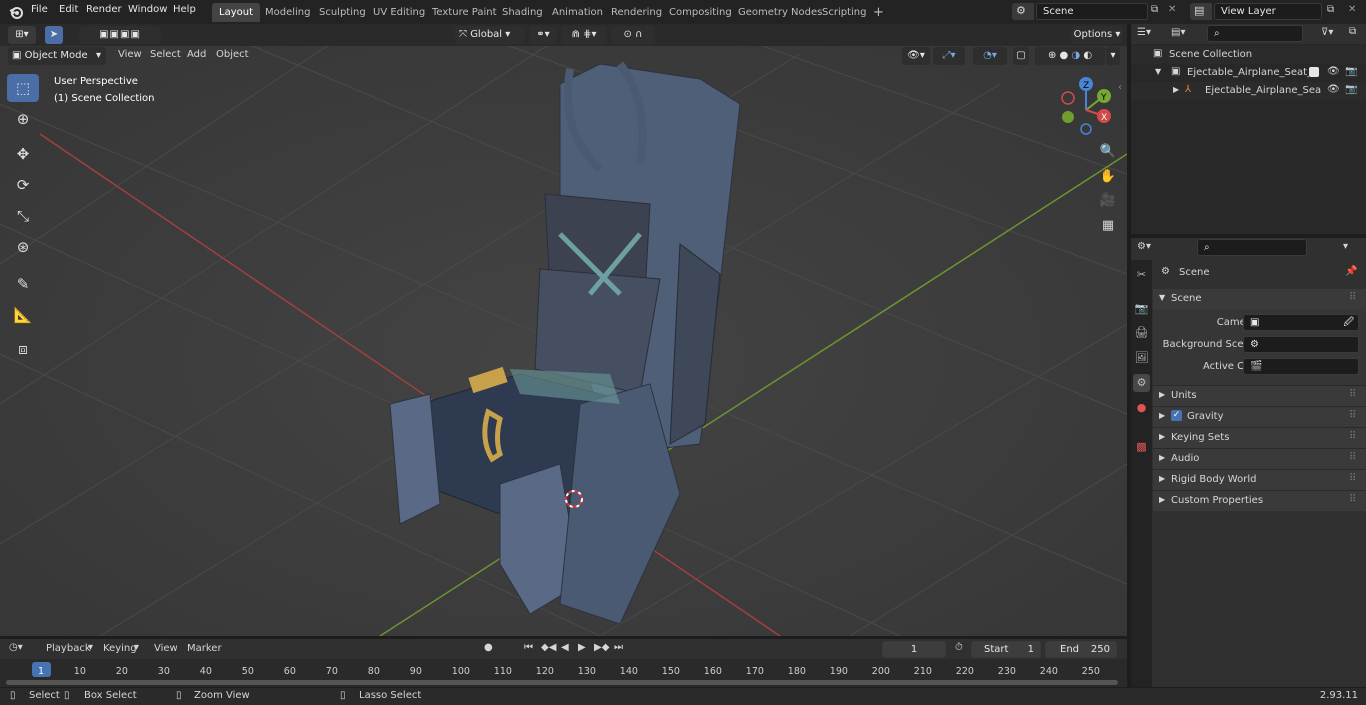 The height and width of the screenshot is (705, 1366). What do you see at coordinates (844, 12) in the screenshot?
I see `tab-scripting: Scripting` at bounding box center [844, 12].